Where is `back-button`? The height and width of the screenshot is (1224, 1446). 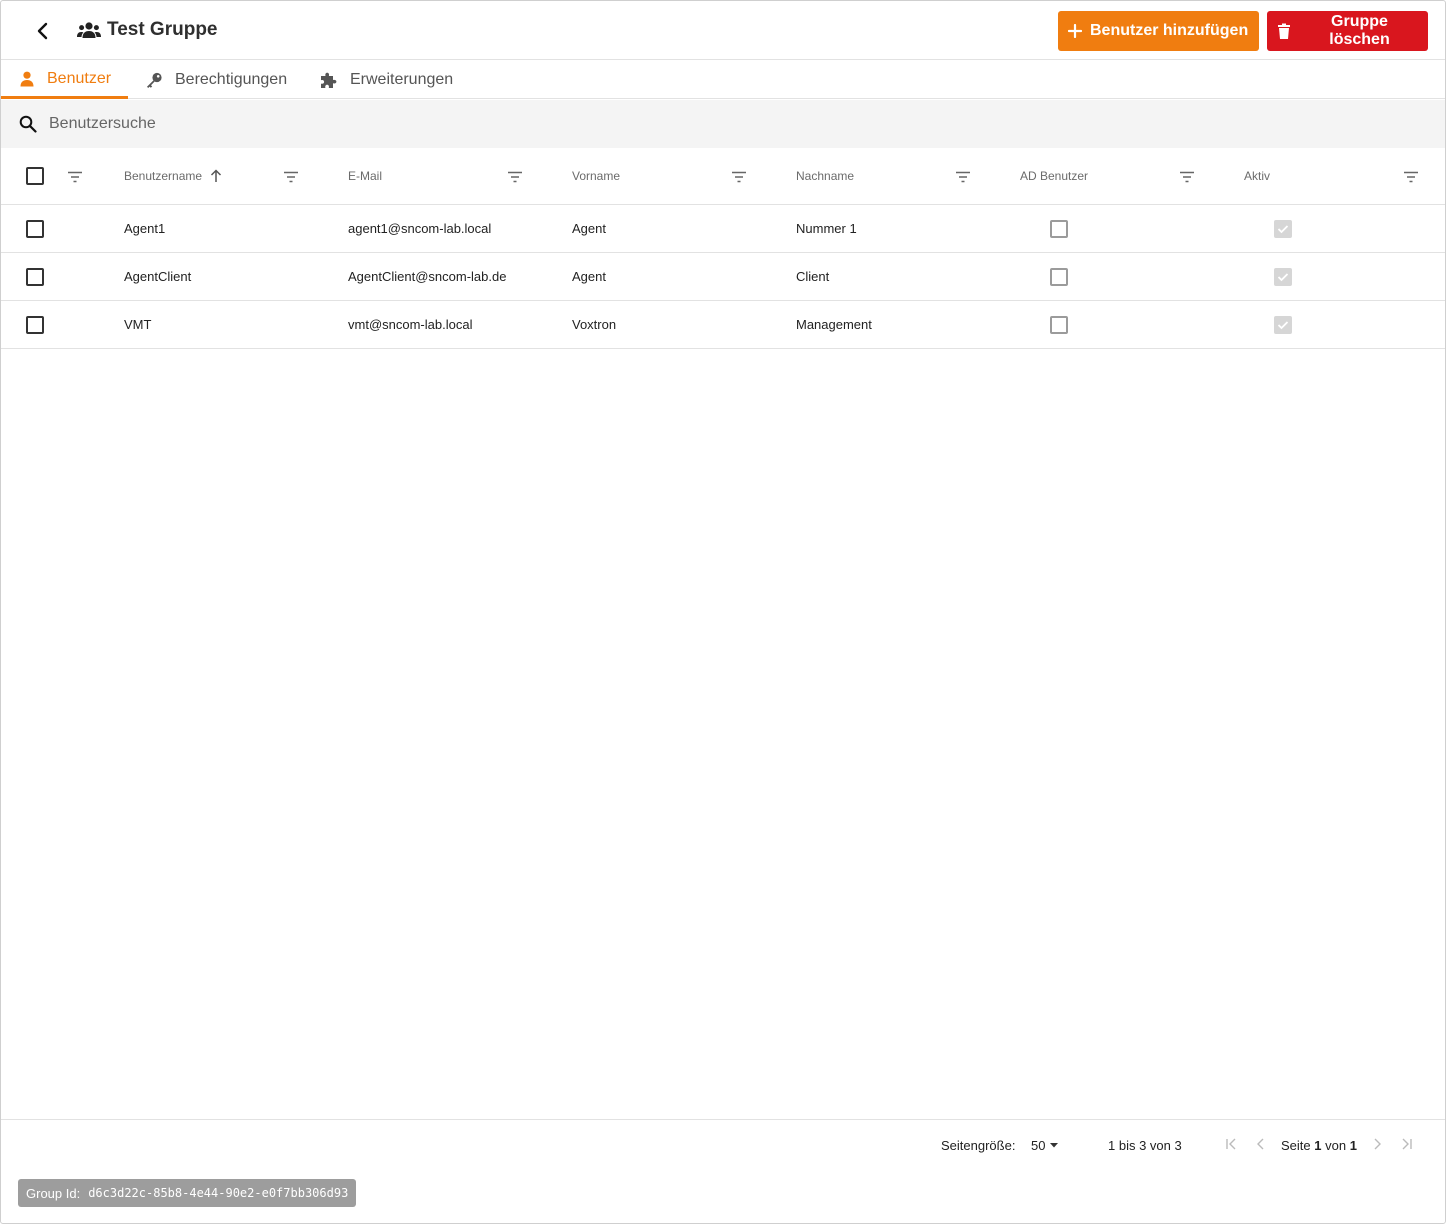
back-button is located at coordinates (43, 31).